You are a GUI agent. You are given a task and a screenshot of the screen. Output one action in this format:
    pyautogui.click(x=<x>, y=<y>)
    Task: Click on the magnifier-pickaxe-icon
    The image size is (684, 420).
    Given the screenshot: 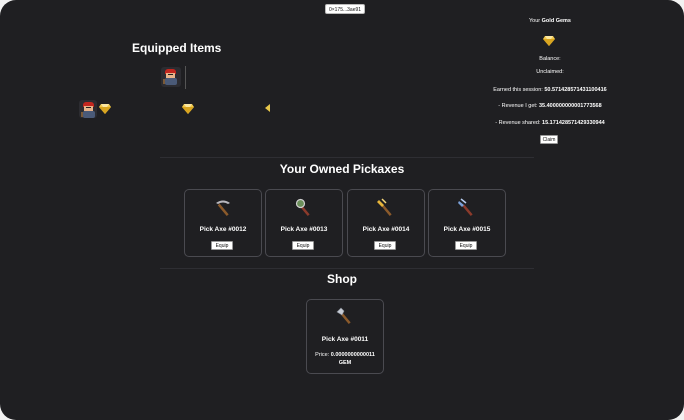 What is the action you would take?
    pyautogui.click(x=302, y=207)
    